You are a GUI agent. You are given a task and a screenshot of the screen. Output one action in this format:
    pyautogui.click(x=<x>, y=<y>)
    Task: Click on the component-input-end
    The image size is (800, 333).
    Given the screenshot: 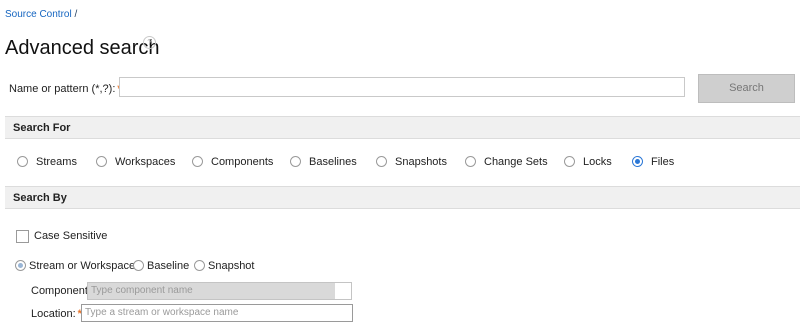 What is the action you would take?
    pyautogui.click(x=343, y=291)
    